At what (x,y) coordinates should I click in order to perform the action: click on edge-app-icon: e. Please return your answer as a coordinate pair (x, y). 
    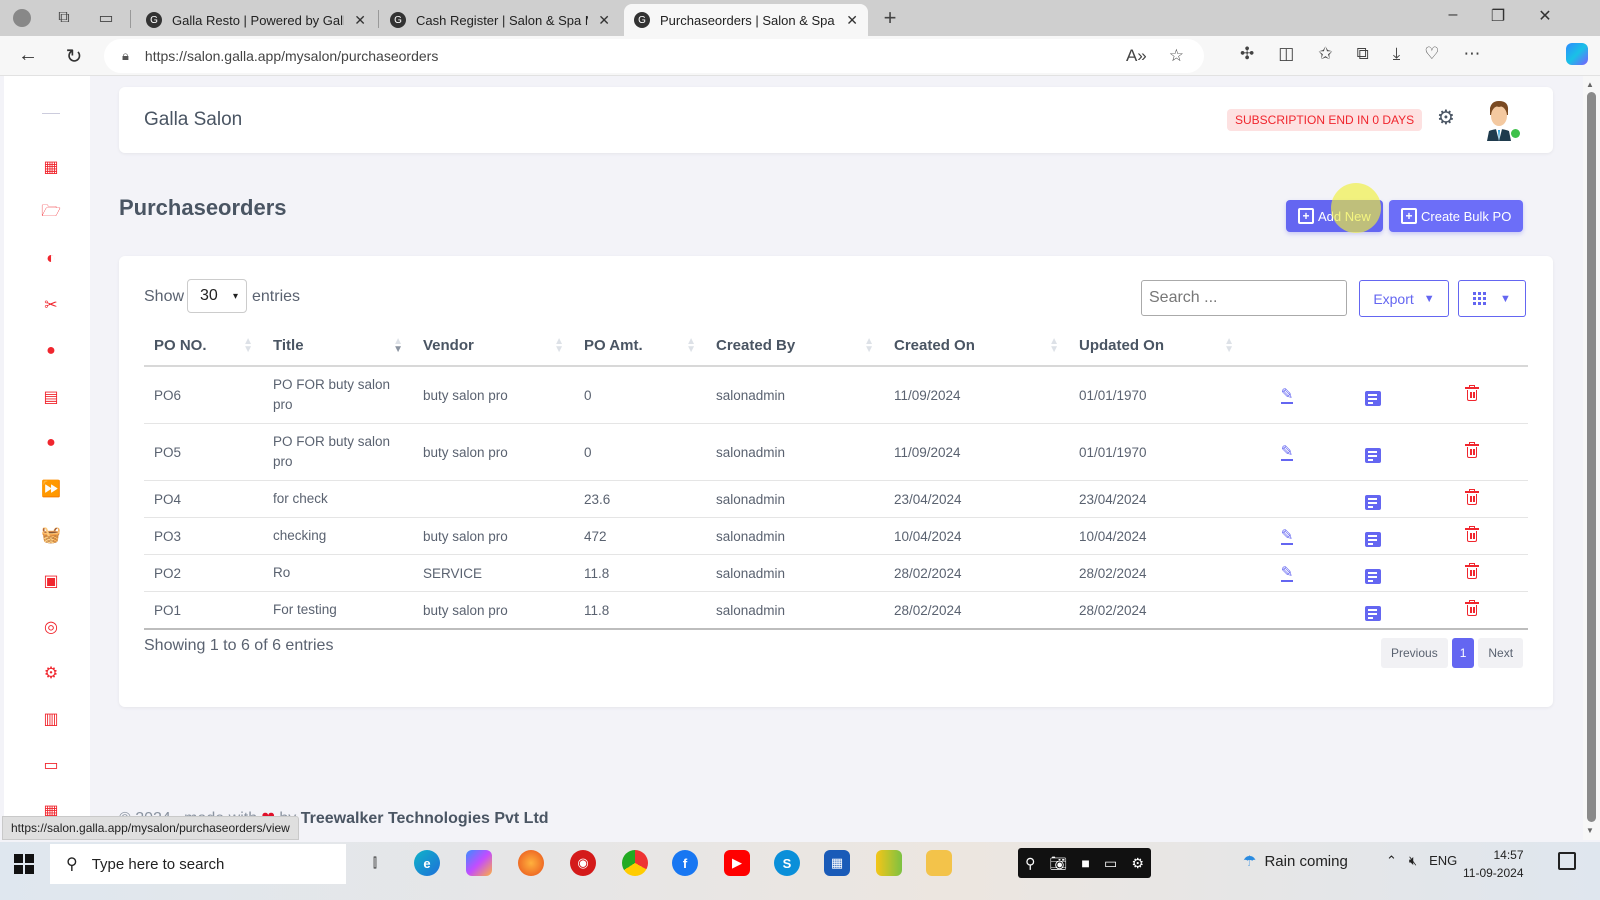
    Looking at the image, I should click on (427, 863).